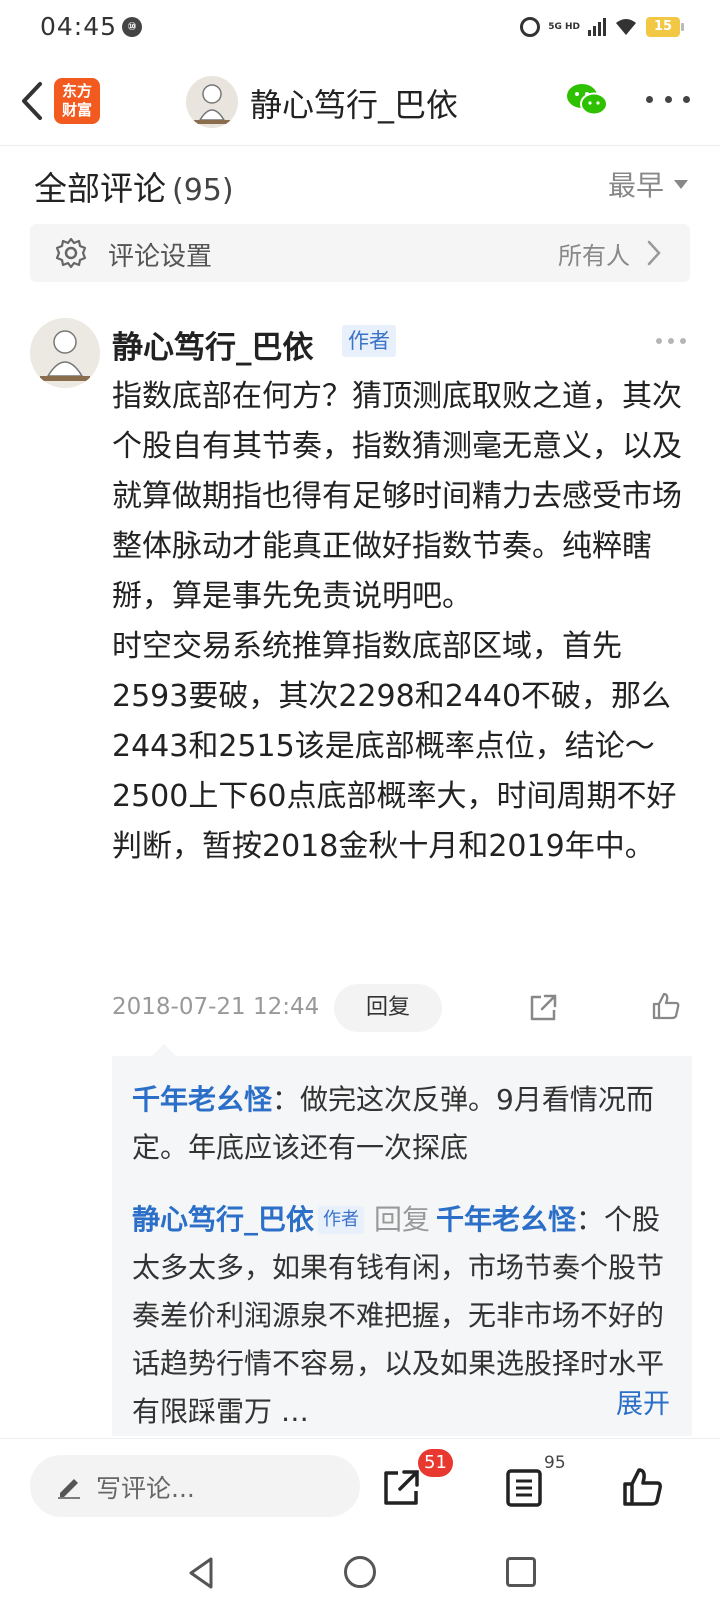 The height and width of the screenshot is (1612, 720). What do you see at coordinates (69, 1489) in the screenshot?
I see `pen-icon` at bounding box center [69, 1489].